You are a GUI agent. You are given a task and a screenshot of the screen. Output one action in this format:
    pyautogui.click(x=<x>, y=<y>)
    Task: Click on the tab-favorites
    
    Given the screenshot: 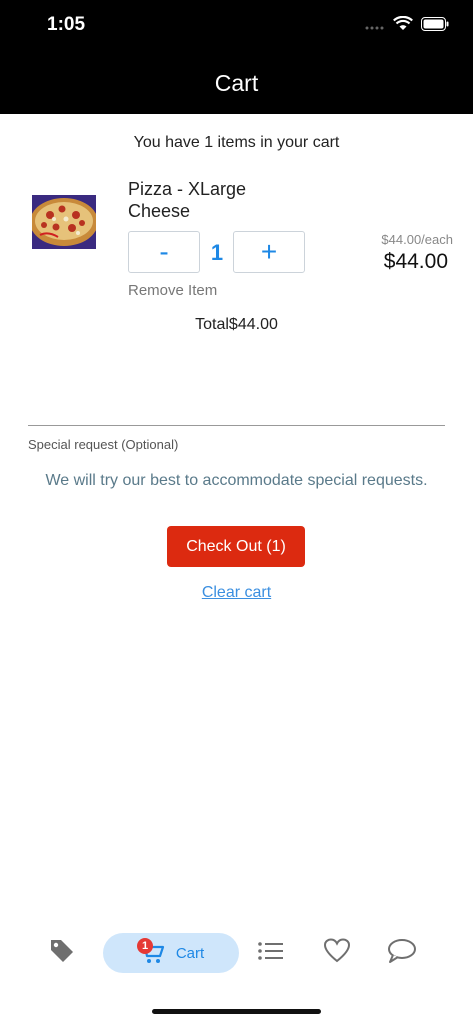 What is the action you would take?
    pyautogui.click(x=337, y=953)
    